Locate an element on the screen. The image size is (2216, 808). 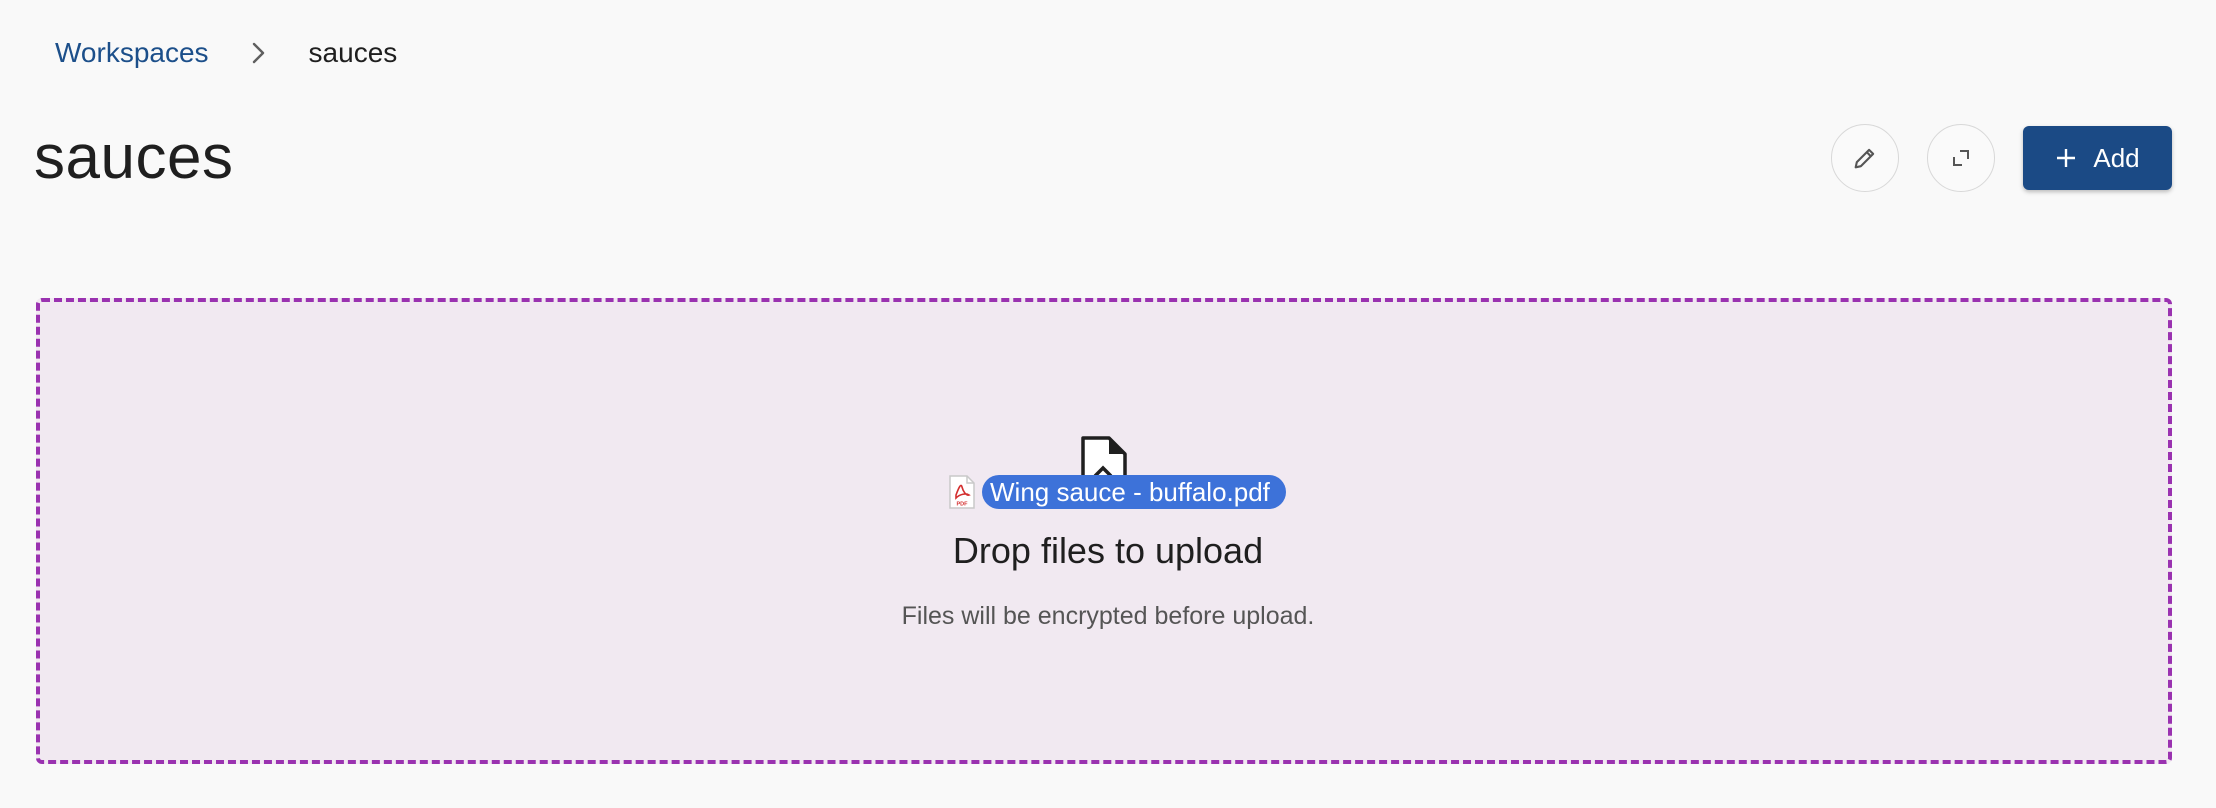
edit-button is located at coordinates (1865, 158).